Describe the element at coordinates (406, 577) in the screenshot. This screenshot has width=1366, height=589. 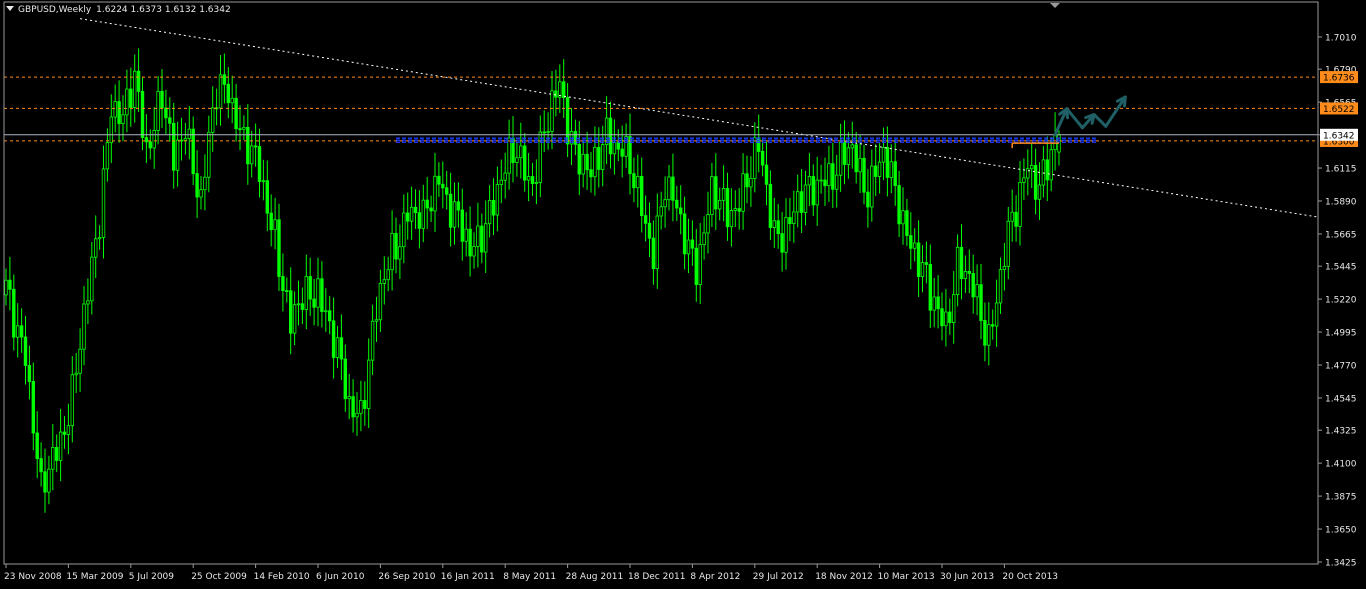
I see `x-tick-label: 26 Sep 2010` at that location.